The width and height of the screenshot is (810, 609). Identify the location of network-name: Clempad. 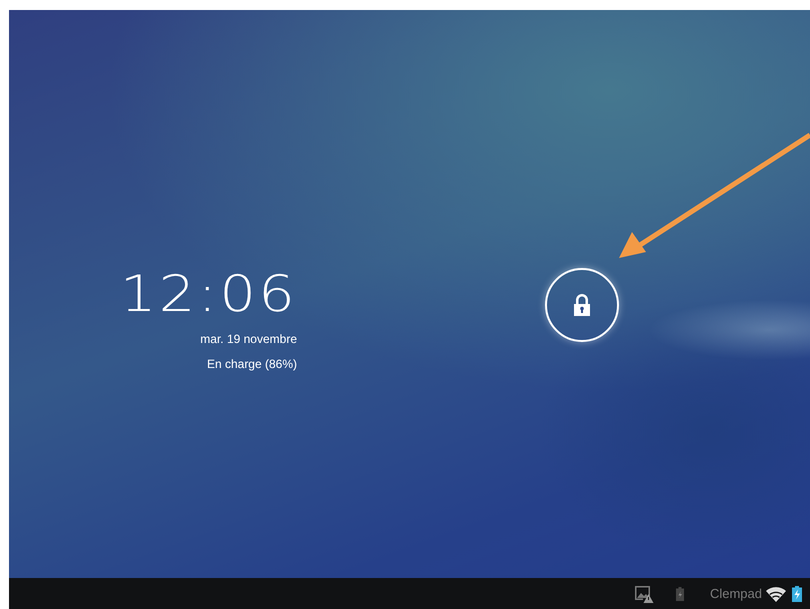
(736, 593).